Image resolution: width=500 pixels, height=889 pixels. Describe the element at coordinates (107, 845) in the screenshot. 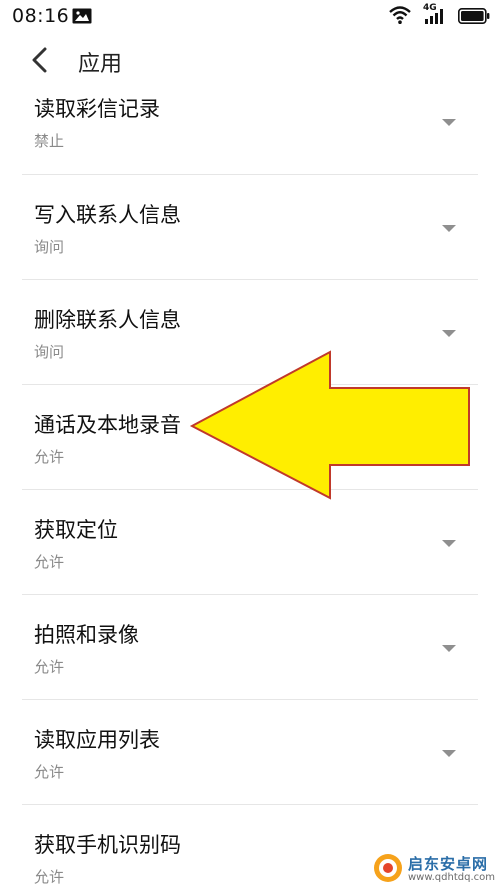

I see `permission-title: 获取手机识别码` at that location.